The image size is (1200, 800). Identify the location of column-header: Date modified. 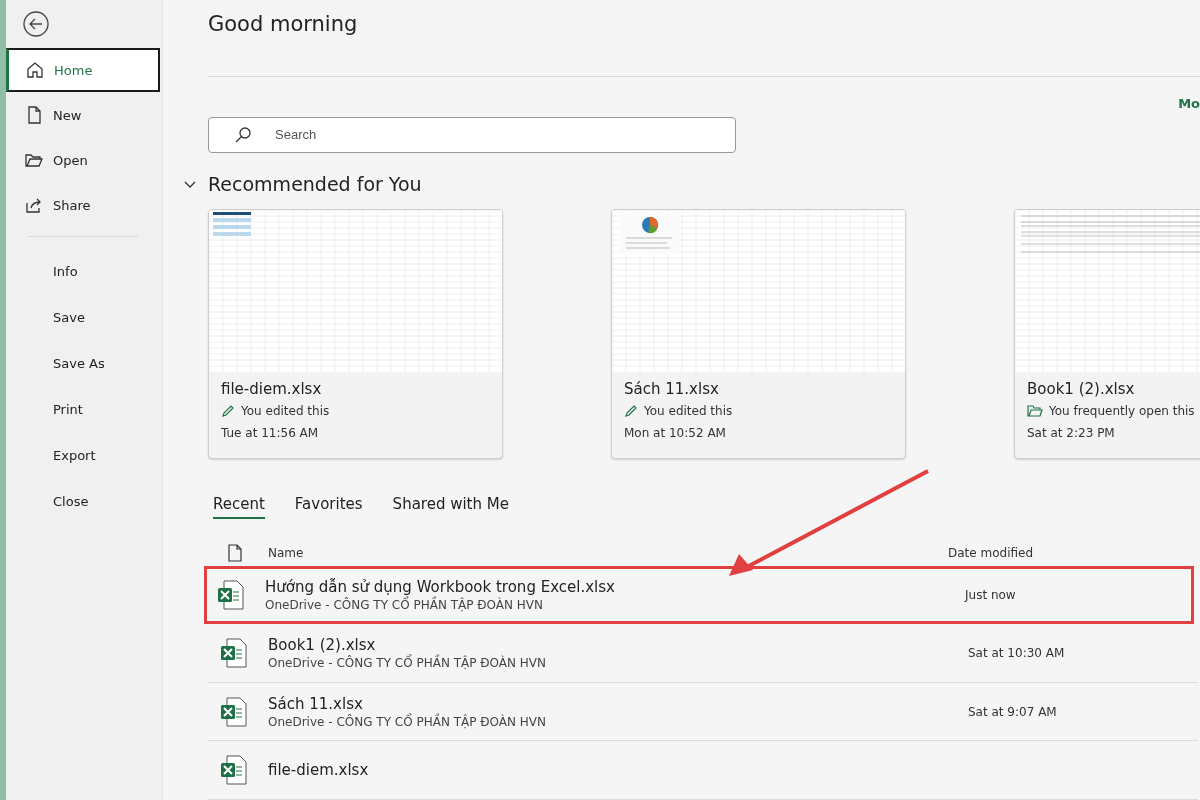
(991, 552).